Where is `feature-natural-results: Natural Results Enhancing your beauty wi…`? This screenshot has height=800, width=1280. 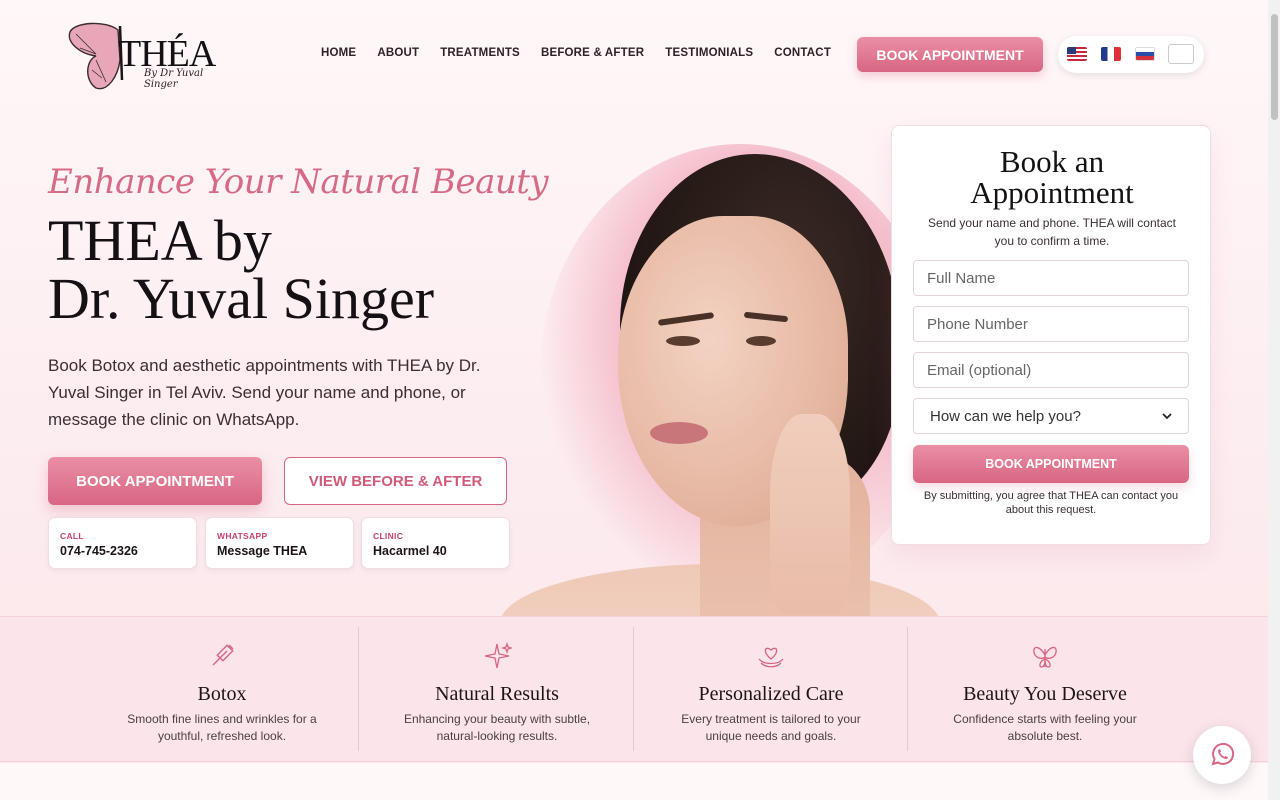 feature-natural-results: Natural Results Enhancing your beauty wi… is located at coordinates (497, 690).